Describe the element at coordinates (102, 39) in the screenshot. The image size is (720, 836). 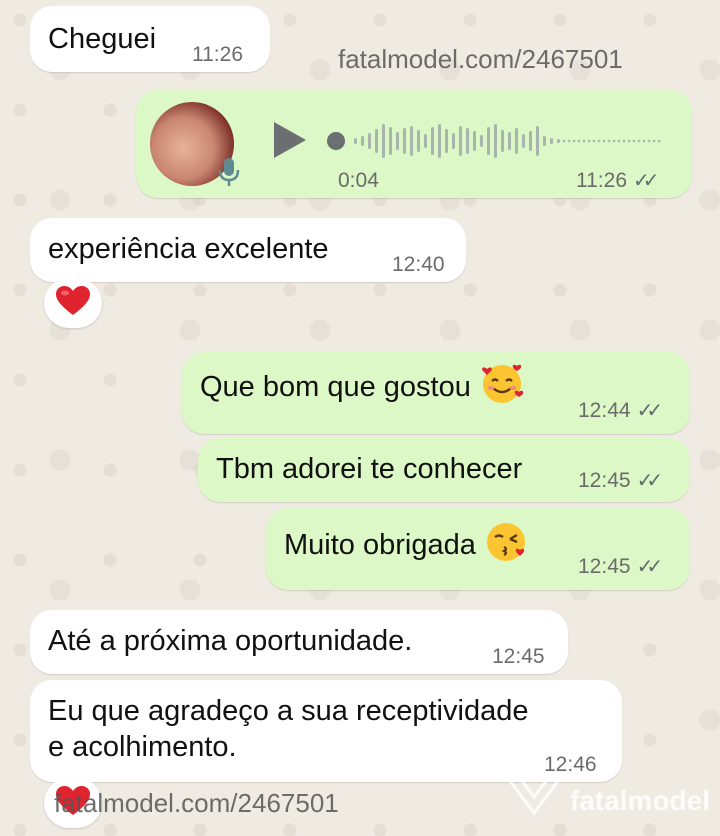
I see `message-text: Cheguei` at that location.